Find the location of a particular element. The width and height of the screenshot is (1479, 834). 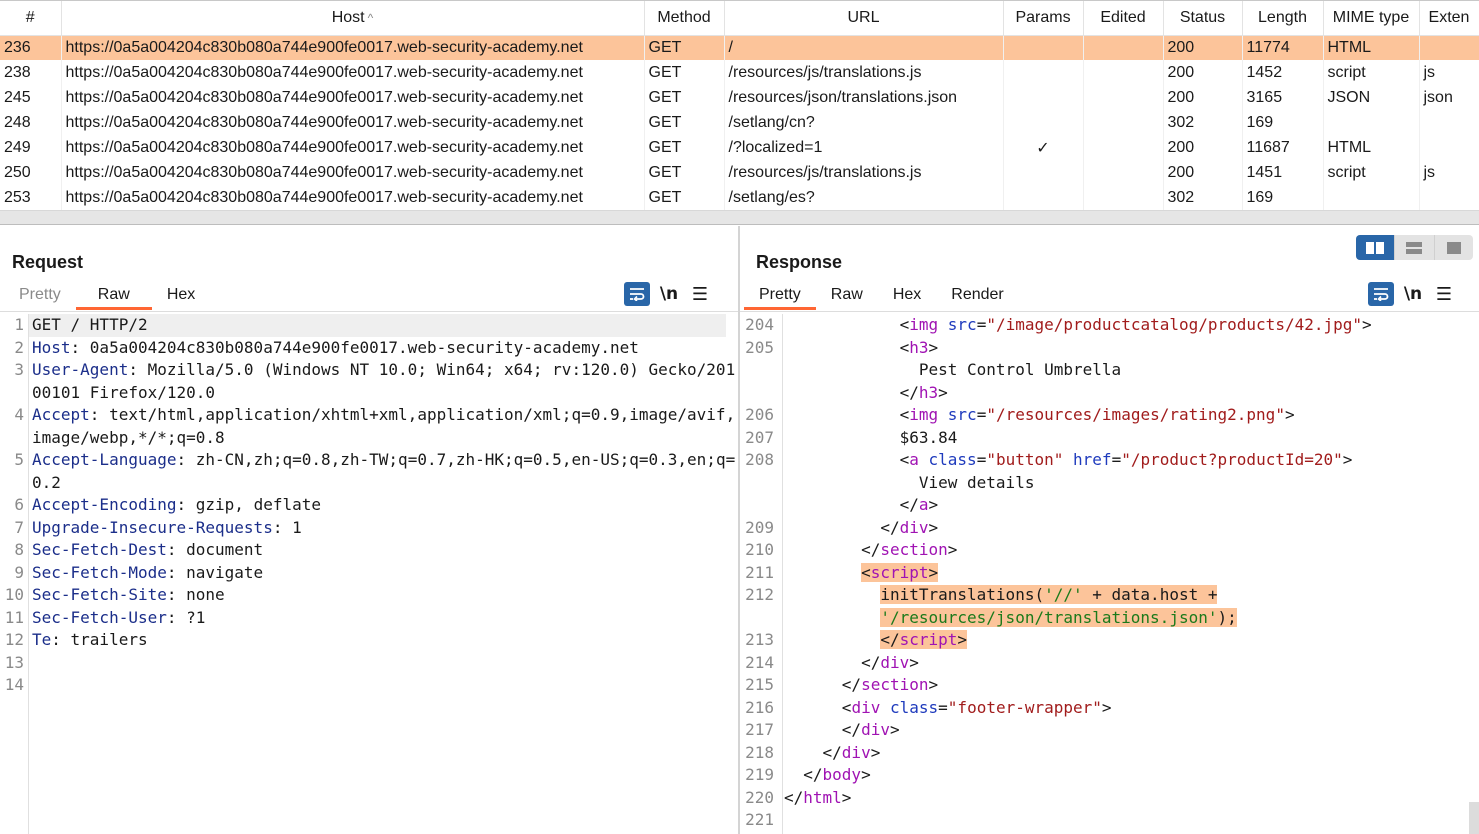

vertical-scrollbar is located at coordinates (1474, 574).